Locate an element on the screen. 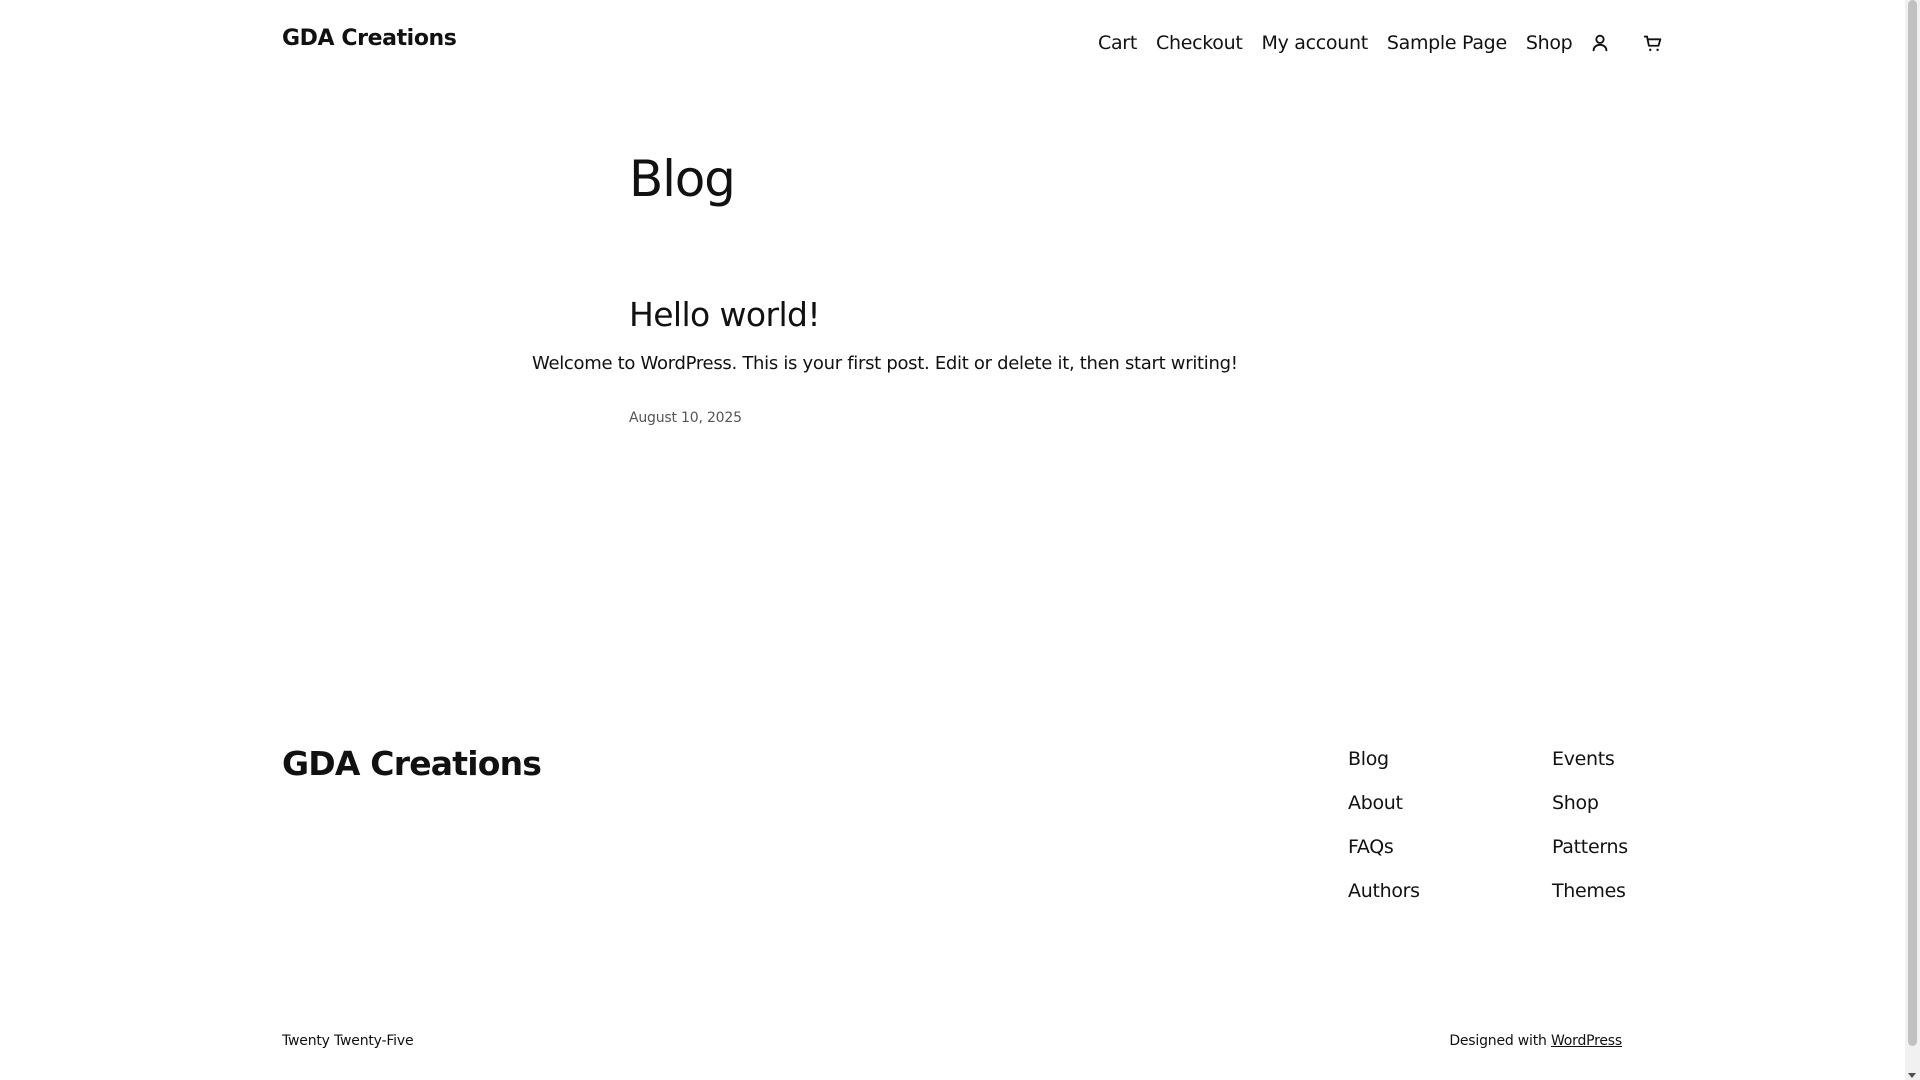 The image size is (1920, 1080). site-title-link: GDA Creations is located at coordinates (369, 38).